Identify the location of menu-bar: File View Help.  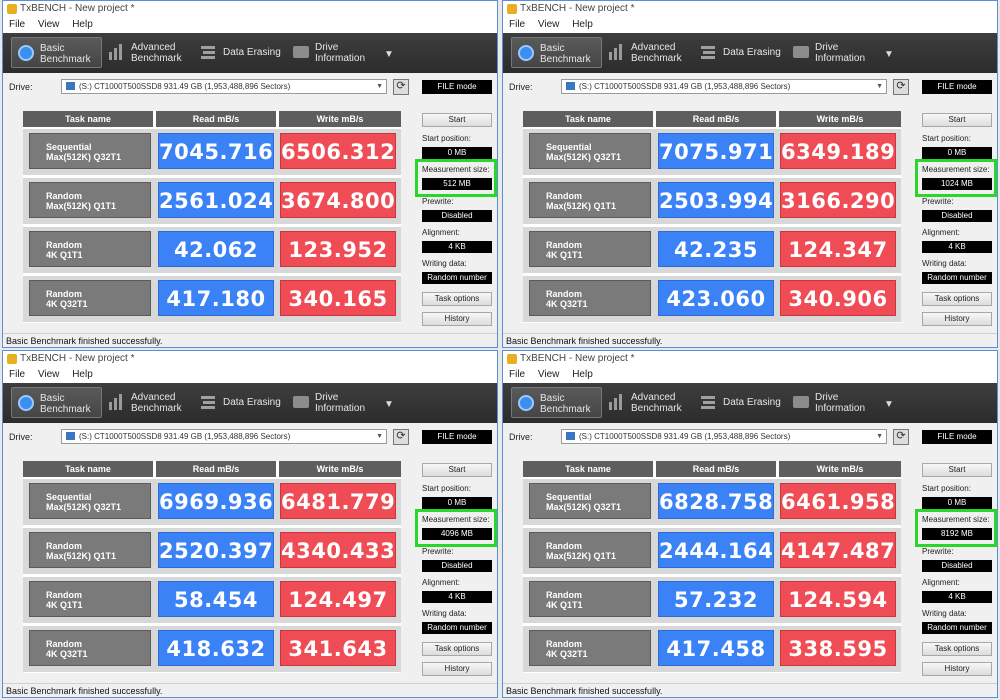
(250, 375).